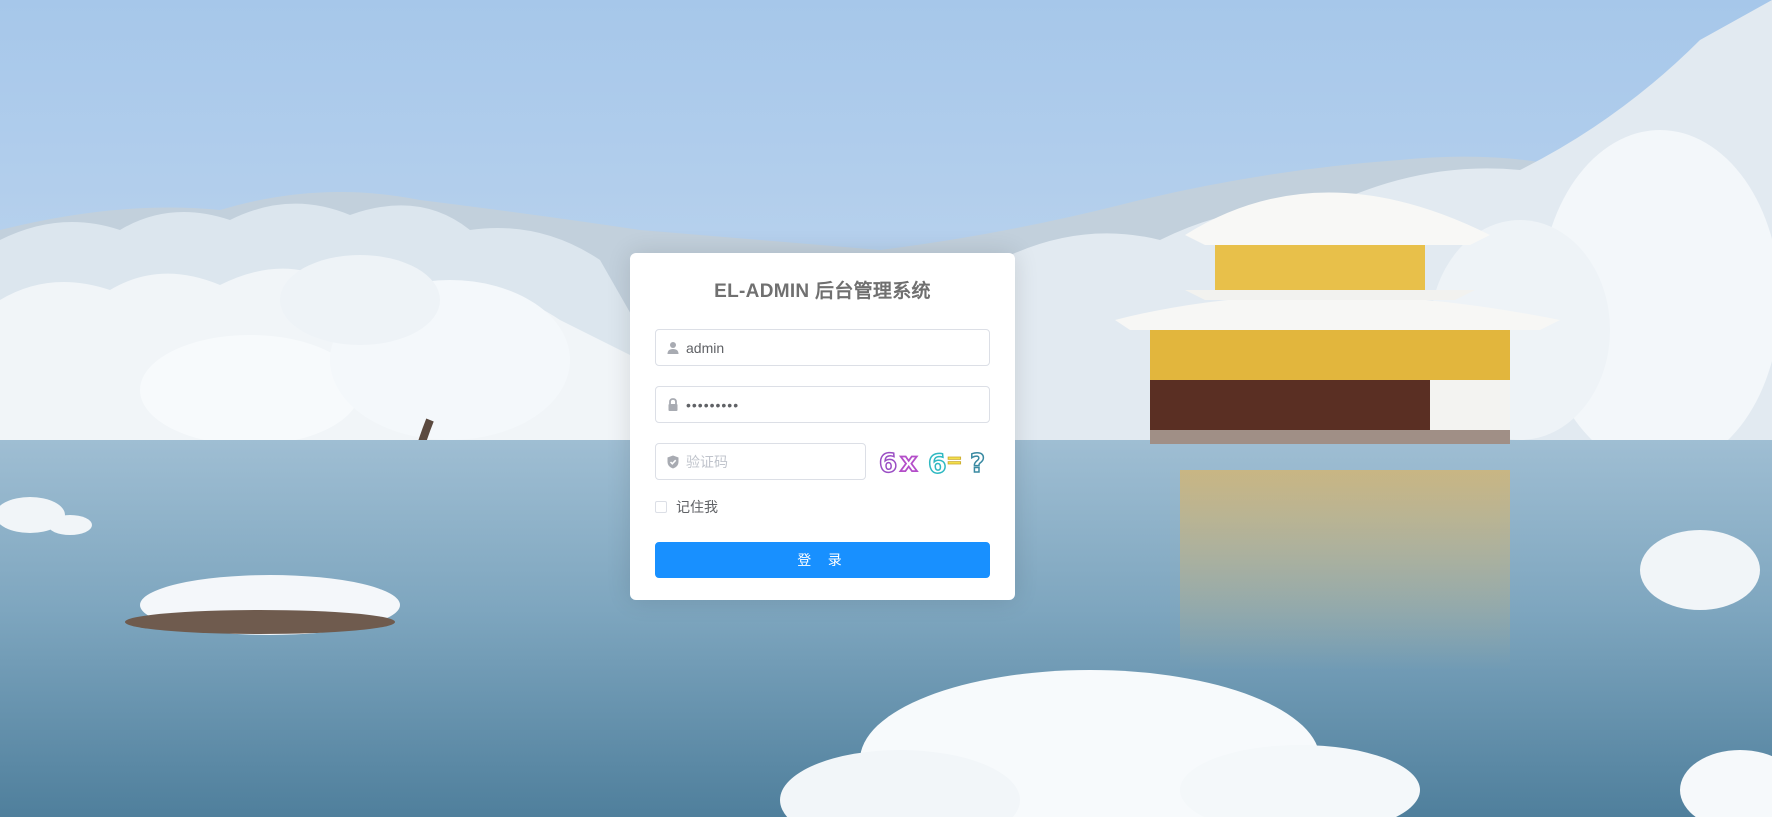 The width and height of the screenshot is (1772, 817). I want to click on page-title: EL-ADMIN 后台管理系统, so click(822, 291).